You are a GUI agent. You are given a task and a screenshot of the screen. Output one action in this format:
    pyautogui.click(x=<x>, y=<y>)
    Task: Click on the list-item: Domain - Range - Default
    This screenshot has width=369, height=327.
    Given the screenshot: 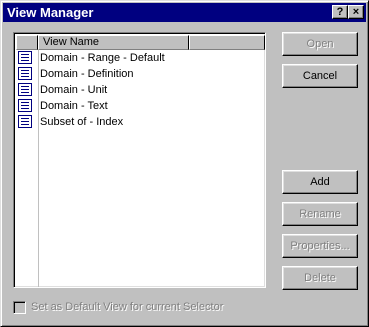 What is the action you would take?
    pyautogui.click(x=136, y=58)
    